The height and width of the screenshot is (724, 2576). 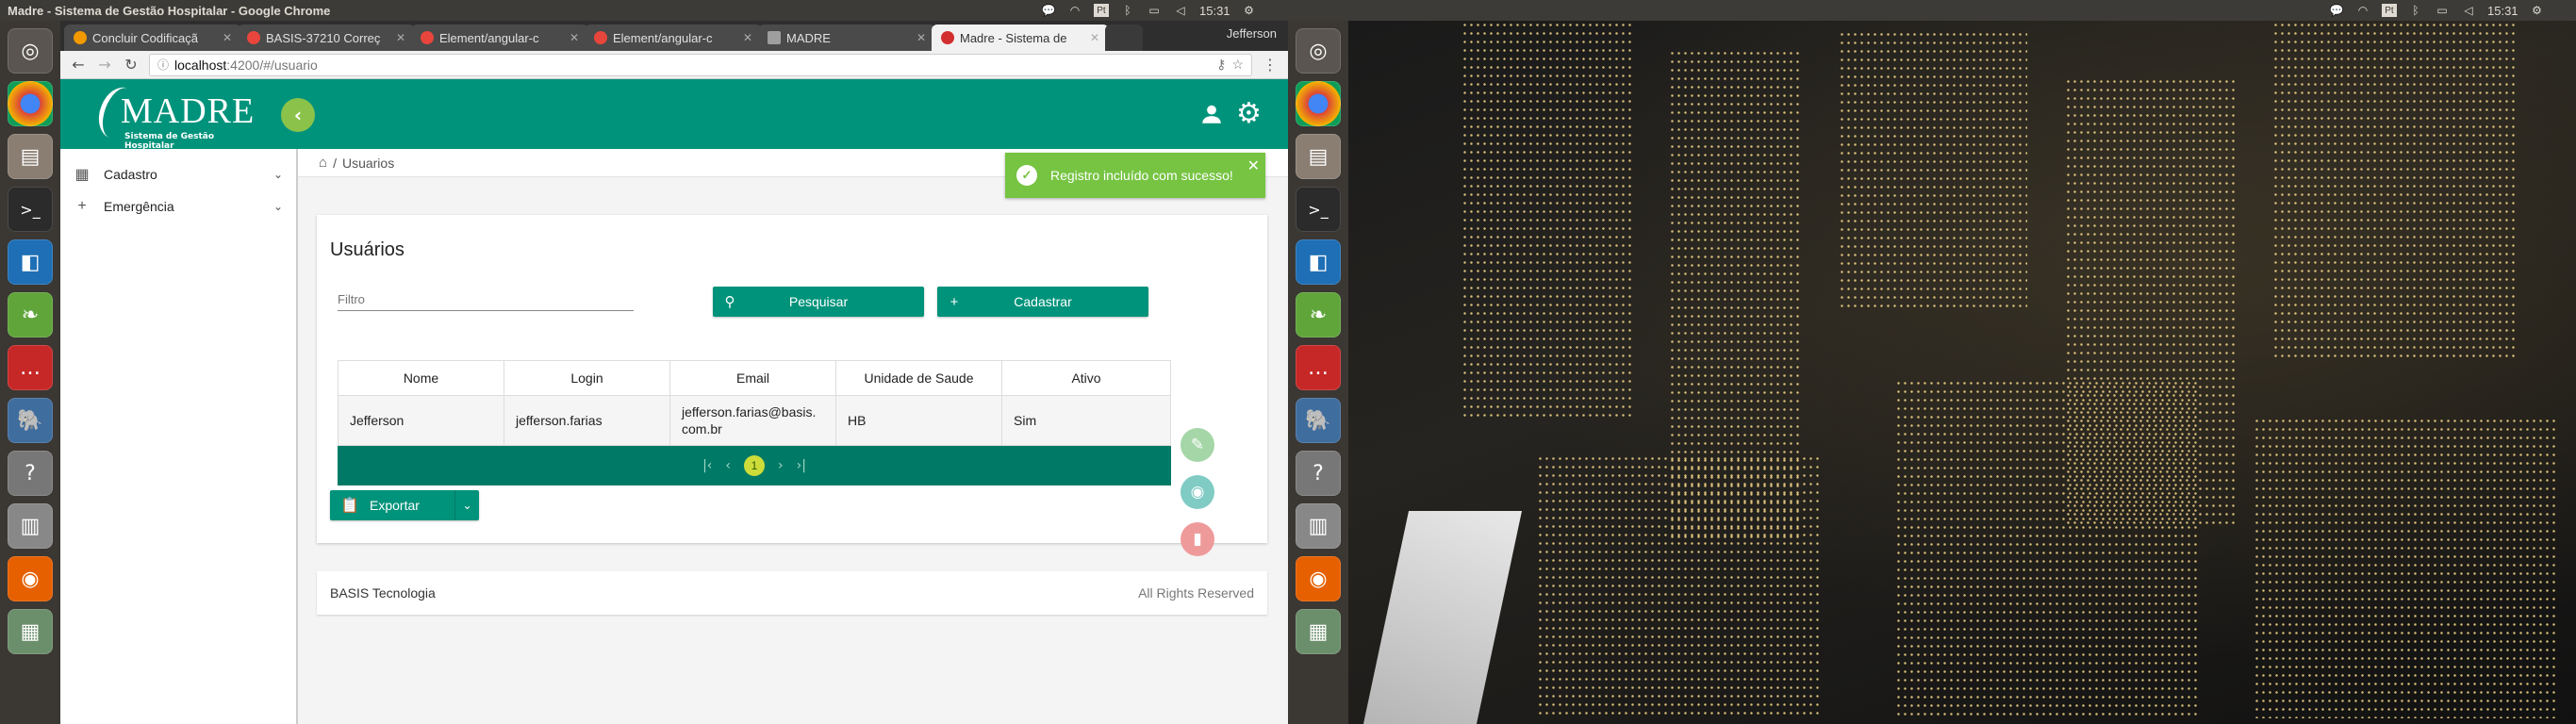 What do you see at coordinates (728, 465) in the screenshot?
I see `prev-page-icon: ‹` at bounding box center [728, 465].